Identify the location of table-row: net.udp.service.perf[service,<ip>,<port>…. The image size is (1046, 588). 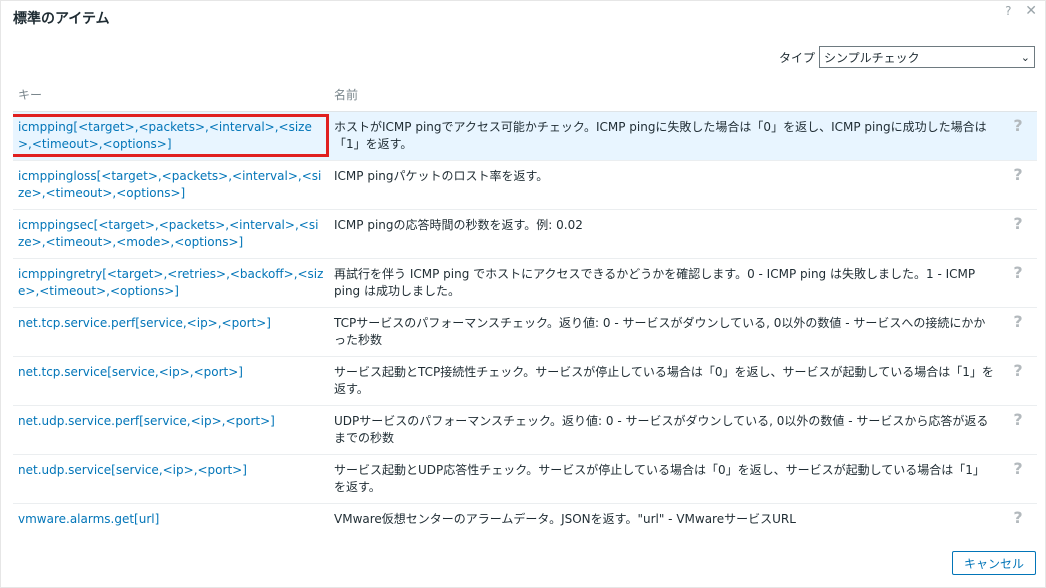
(525, 430).